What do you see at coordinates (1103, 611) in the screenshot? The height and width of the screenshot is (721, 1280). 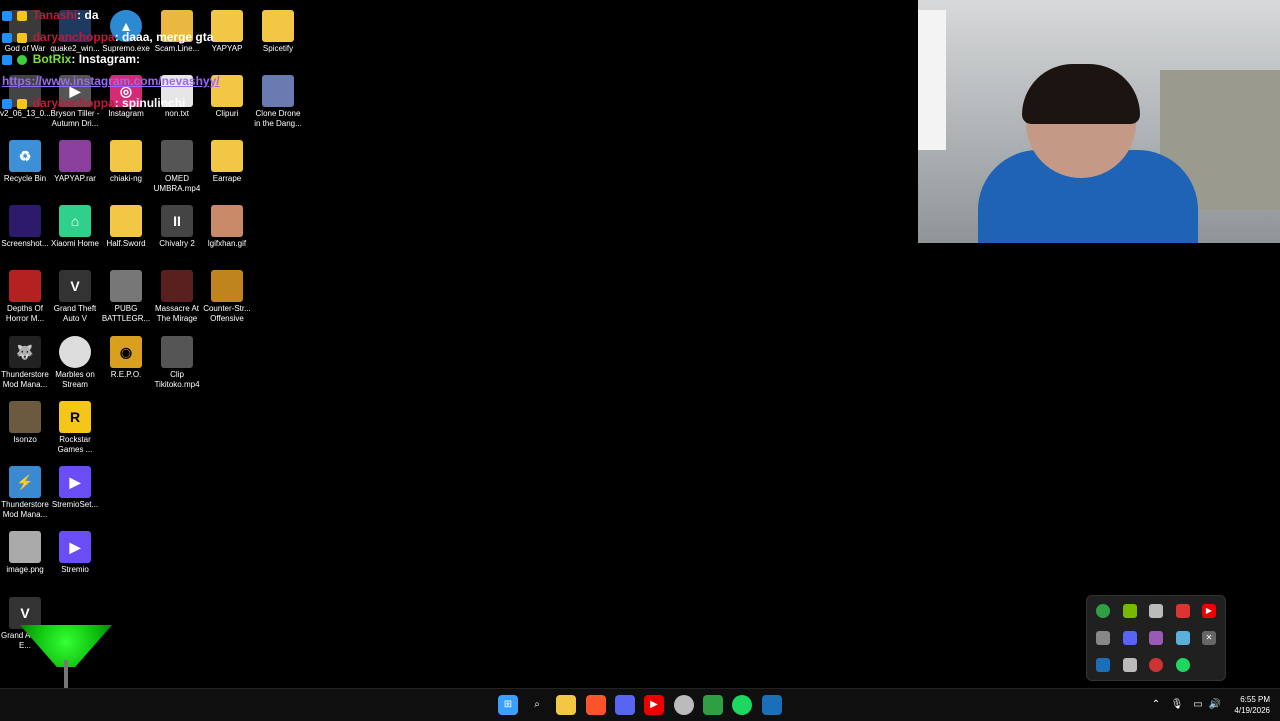 I see `xbox-icon` at bounding box center [1103, 611].